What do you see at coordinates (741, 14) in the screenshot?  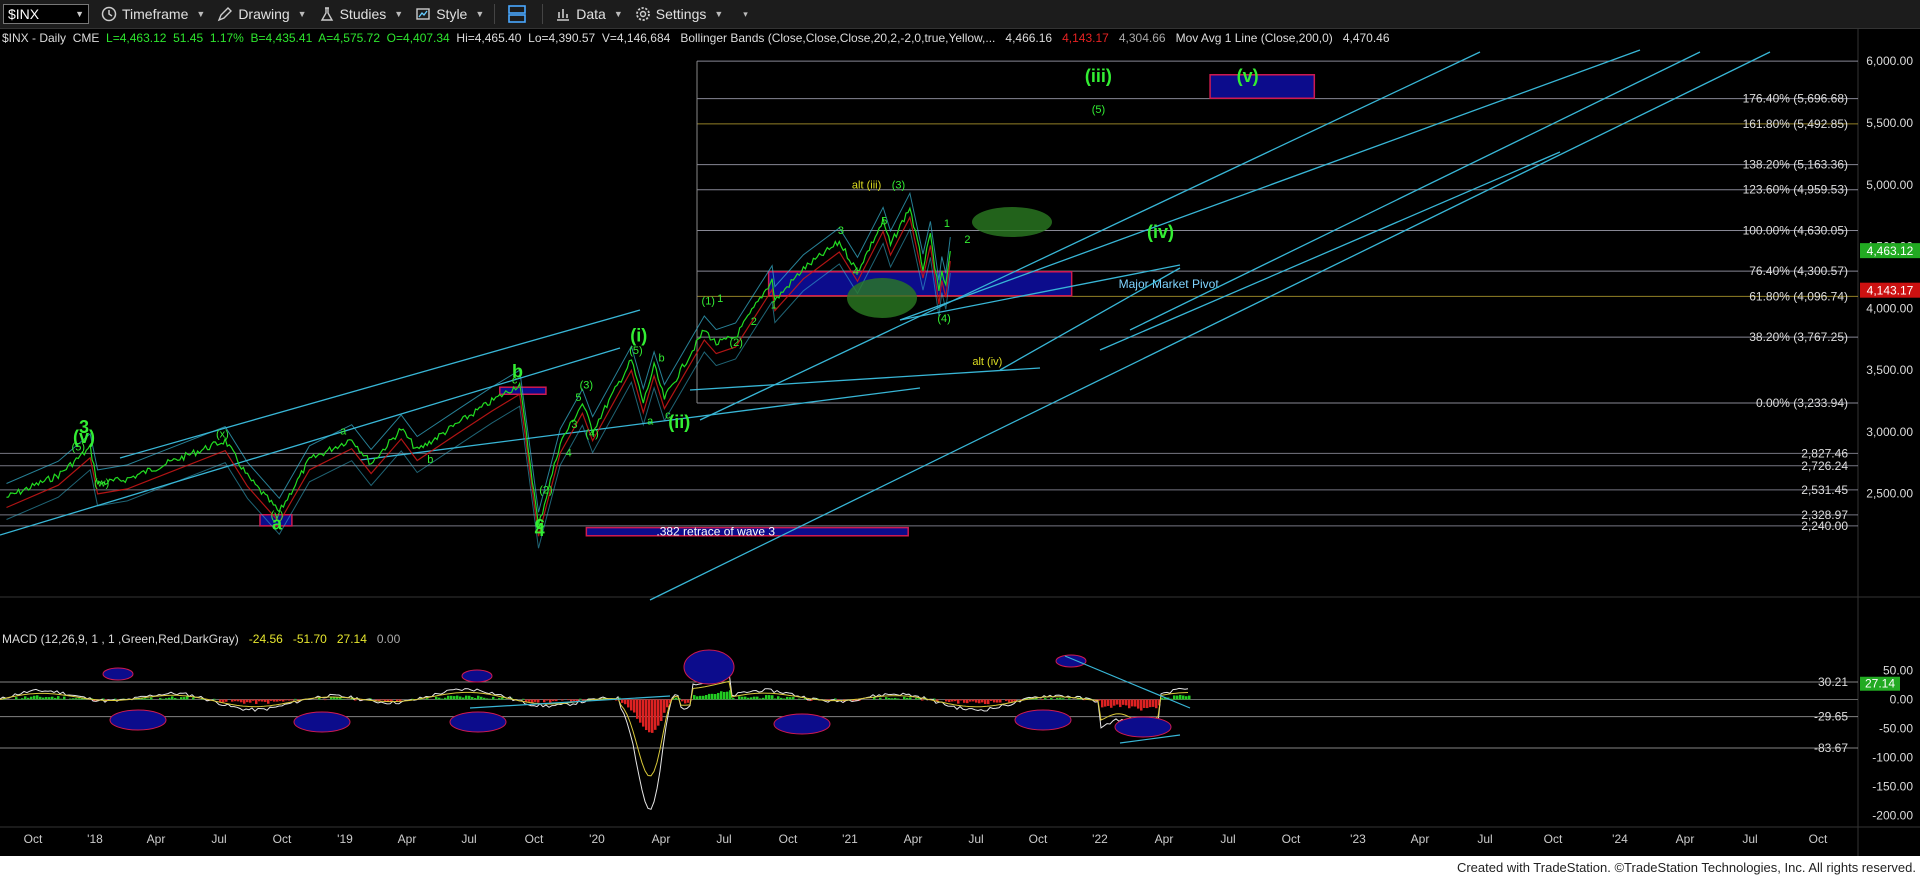 I see `more-button: ▾` at bounding box center [741, 14].